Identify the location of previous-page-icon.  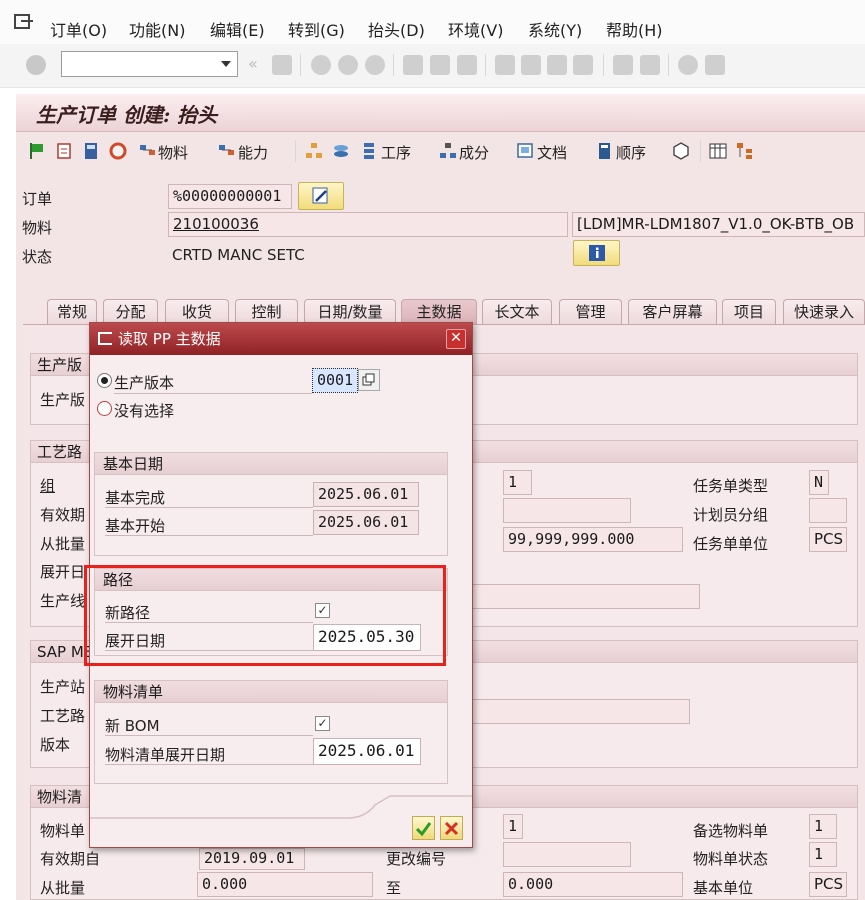
(531, 65).